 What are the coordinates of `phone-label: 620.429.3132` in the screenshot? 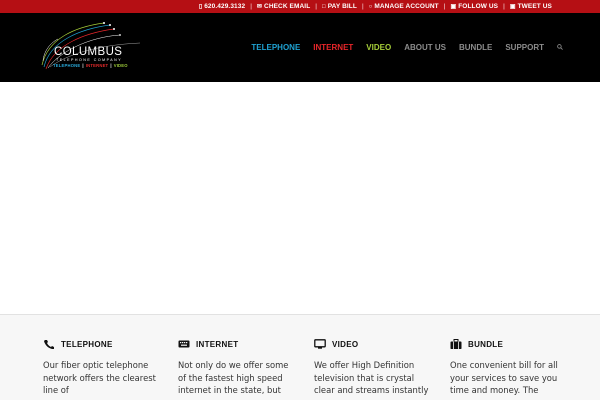 It's located at (225, 6).